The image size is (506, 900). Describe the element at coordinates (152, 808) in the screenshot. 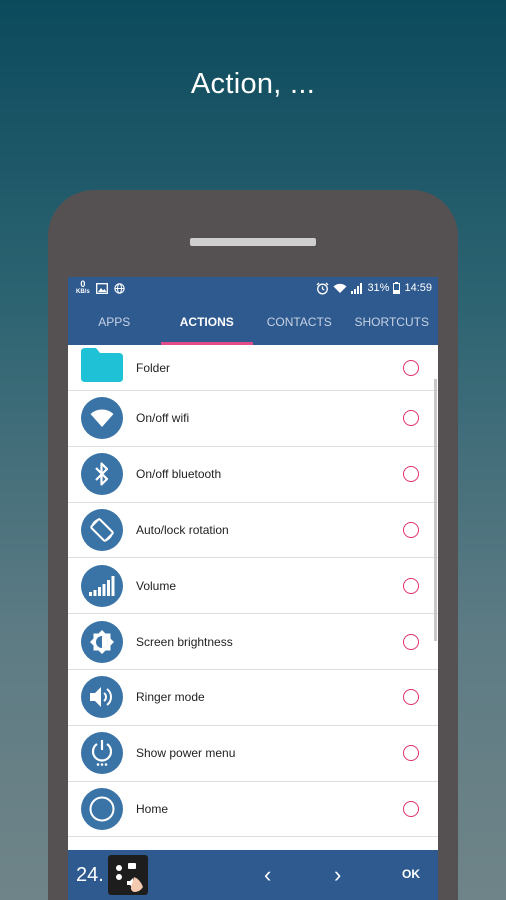

I see `action-label: Home` at that location.